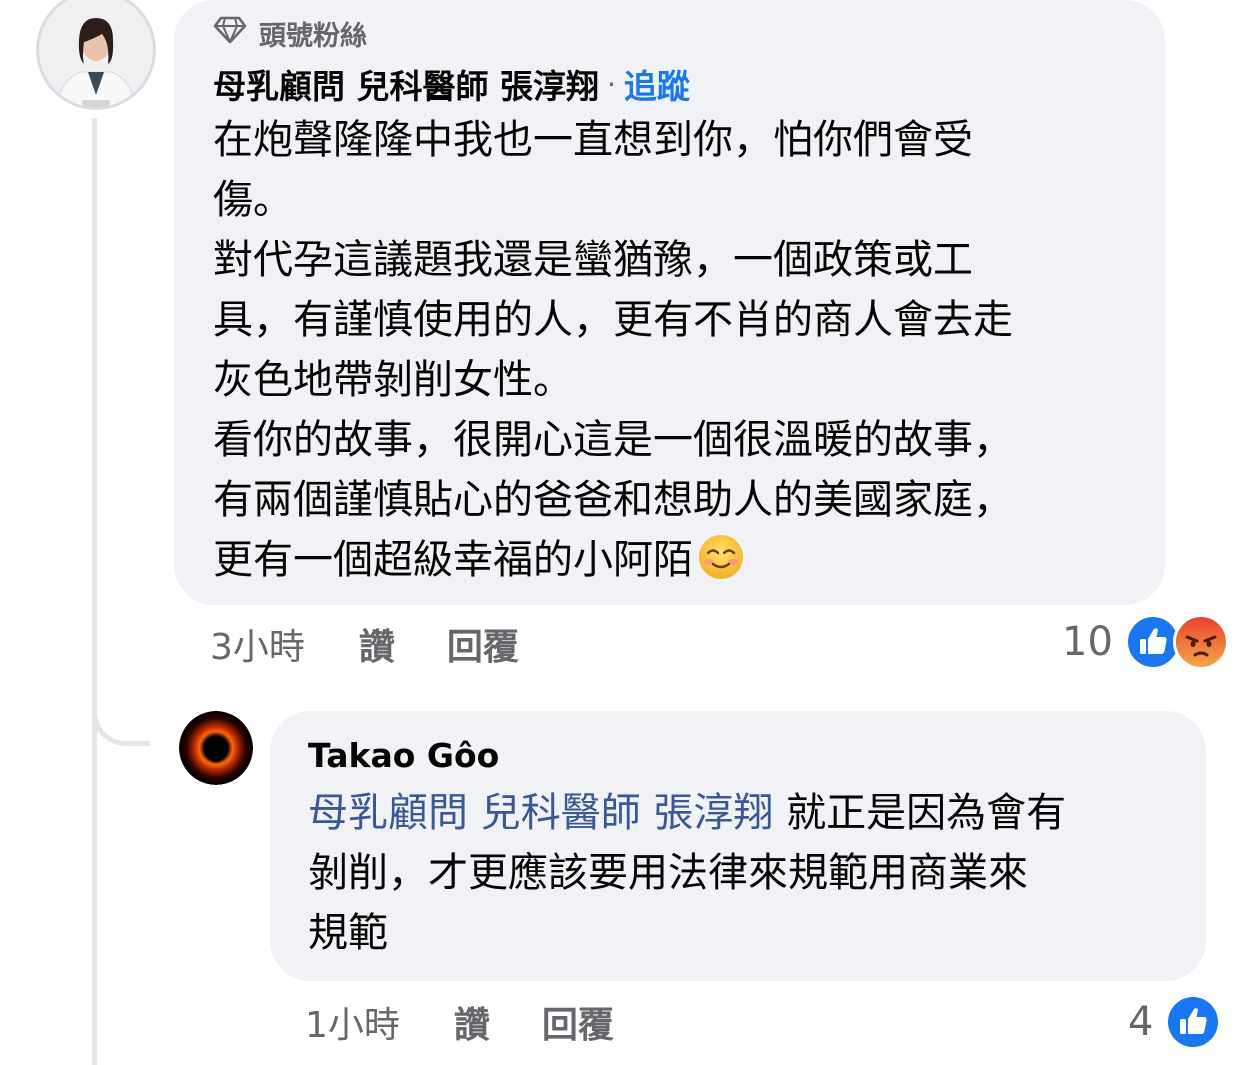 The width and height of the screenshot is (1242, 1065). I want to click on comment-line: 有兩個謹慎貼心的爸爸和想助人的美國家庭，, so click(613, 500).